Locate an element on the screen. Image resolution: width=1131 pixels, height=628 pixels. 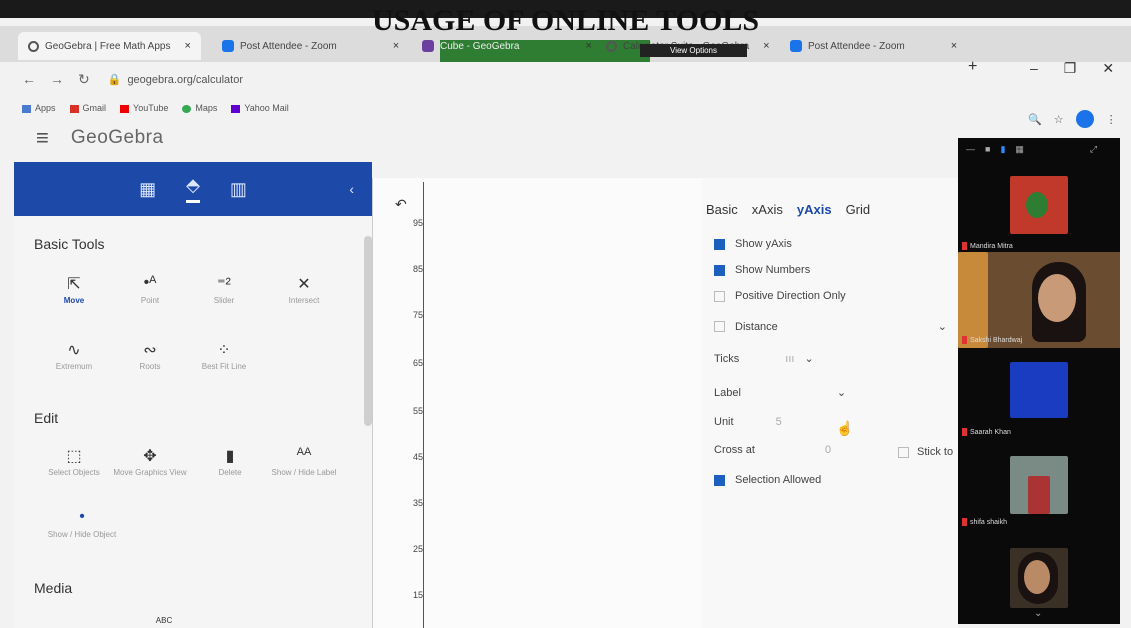
distance-row: Distance ⌄ is located at coordinates (830, 326).